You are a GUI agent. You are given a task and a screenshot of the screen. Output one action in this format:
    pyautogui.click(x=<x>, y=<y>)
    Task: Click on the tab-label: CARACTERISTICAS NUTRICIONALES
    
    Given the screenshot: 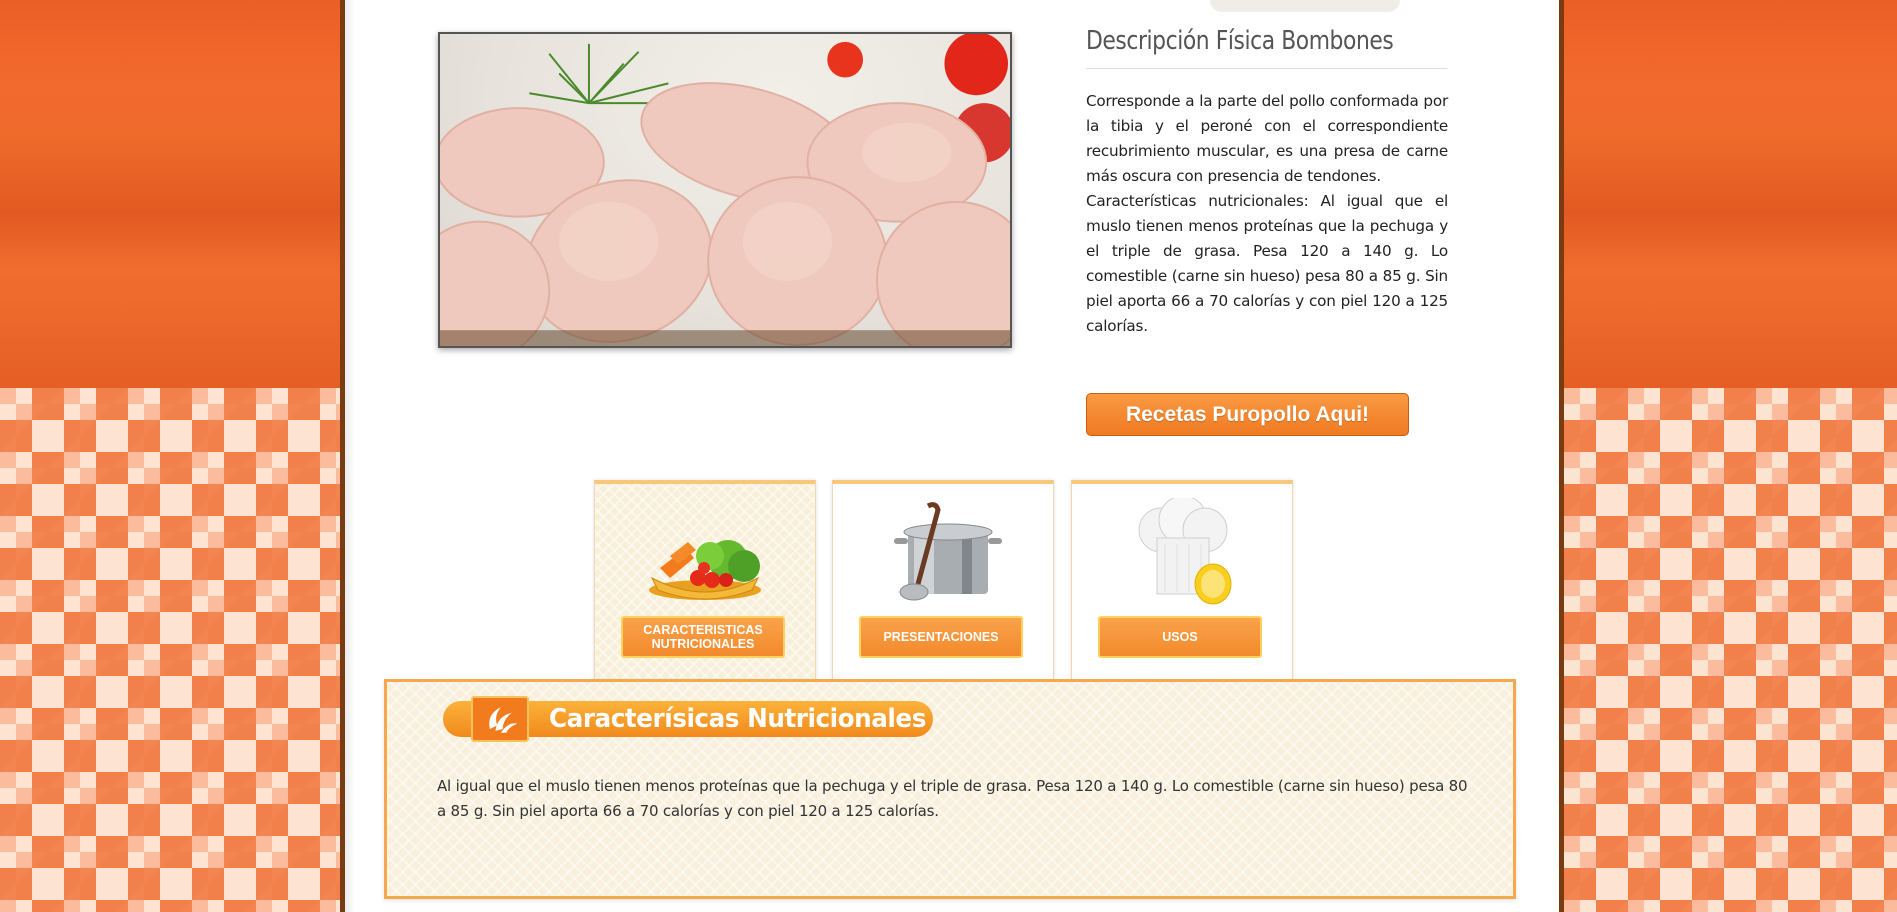 What is the action you would take?
    pyautogui.click(x=703, y=637)
    